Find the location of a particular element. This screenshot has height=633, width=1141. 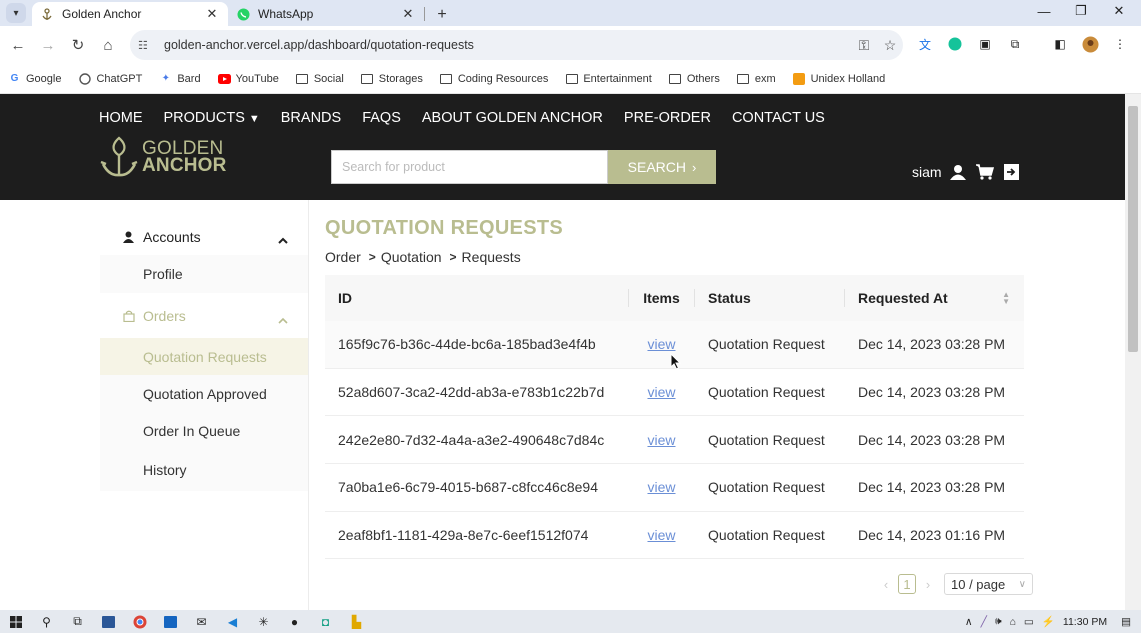

vscode-icon: ◀ is located at coordinates (232, 621).